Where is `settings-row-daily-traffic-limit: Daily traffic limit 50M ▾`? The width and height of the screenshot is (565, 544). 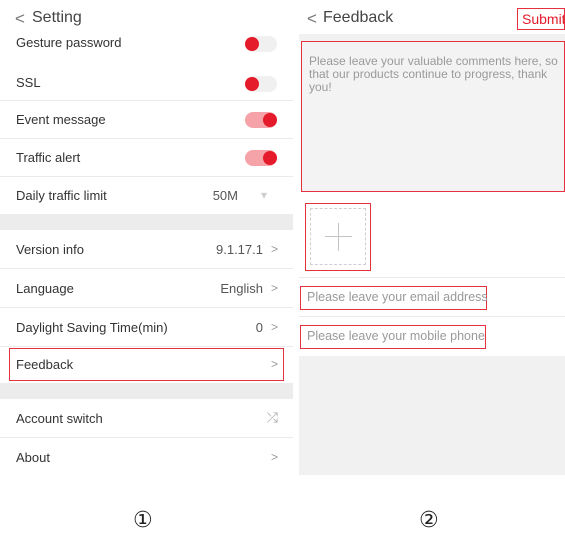
settings-row-daily-traffic-limit: Daily traffic limit 50M ▾ is located at coordinates (146, 195).